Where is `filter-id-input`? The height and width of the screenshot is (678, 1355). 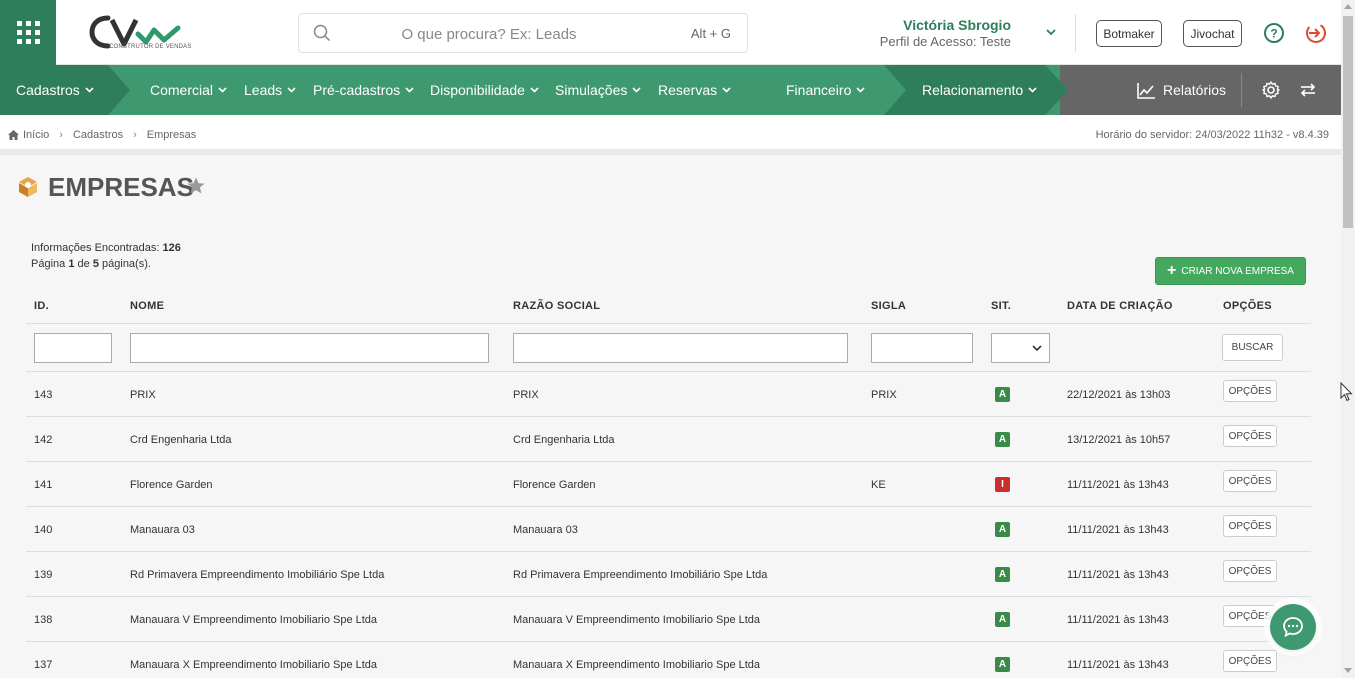 filter-id-input is located at coordinates (73, 348).